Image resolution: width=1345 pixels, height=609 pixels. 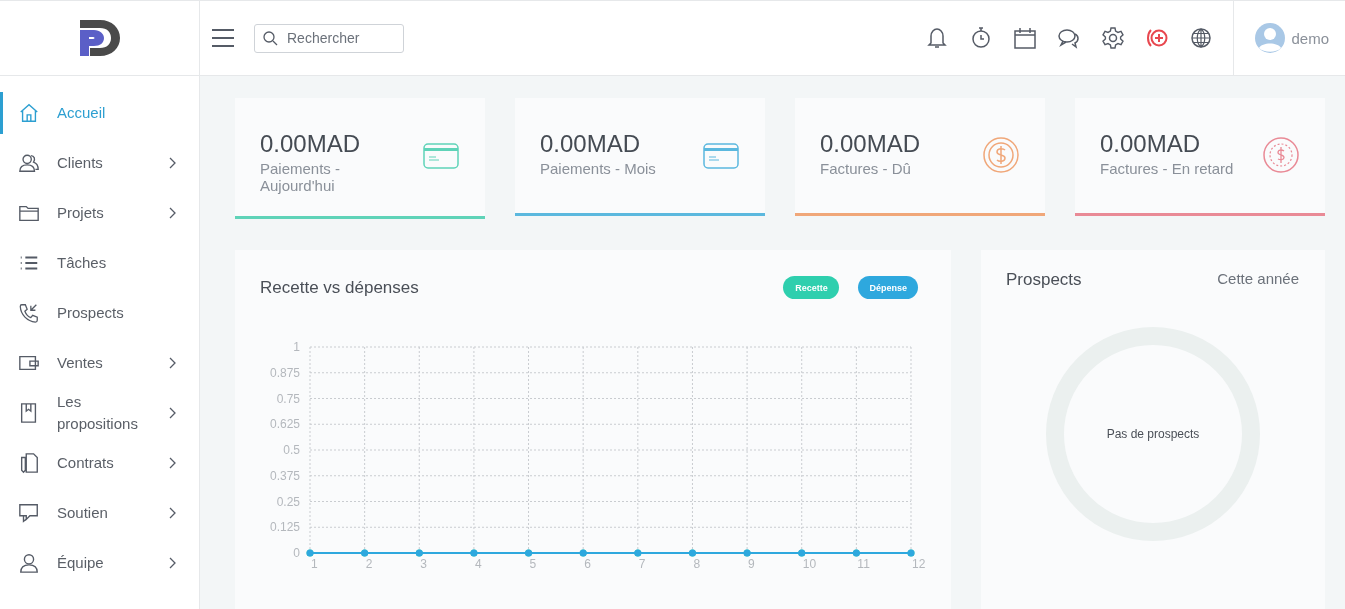 What do you see at coordinates (284, 372) in the screenshot?
I see `y-tick-label: 0.875` at bounding box center [284, 372].